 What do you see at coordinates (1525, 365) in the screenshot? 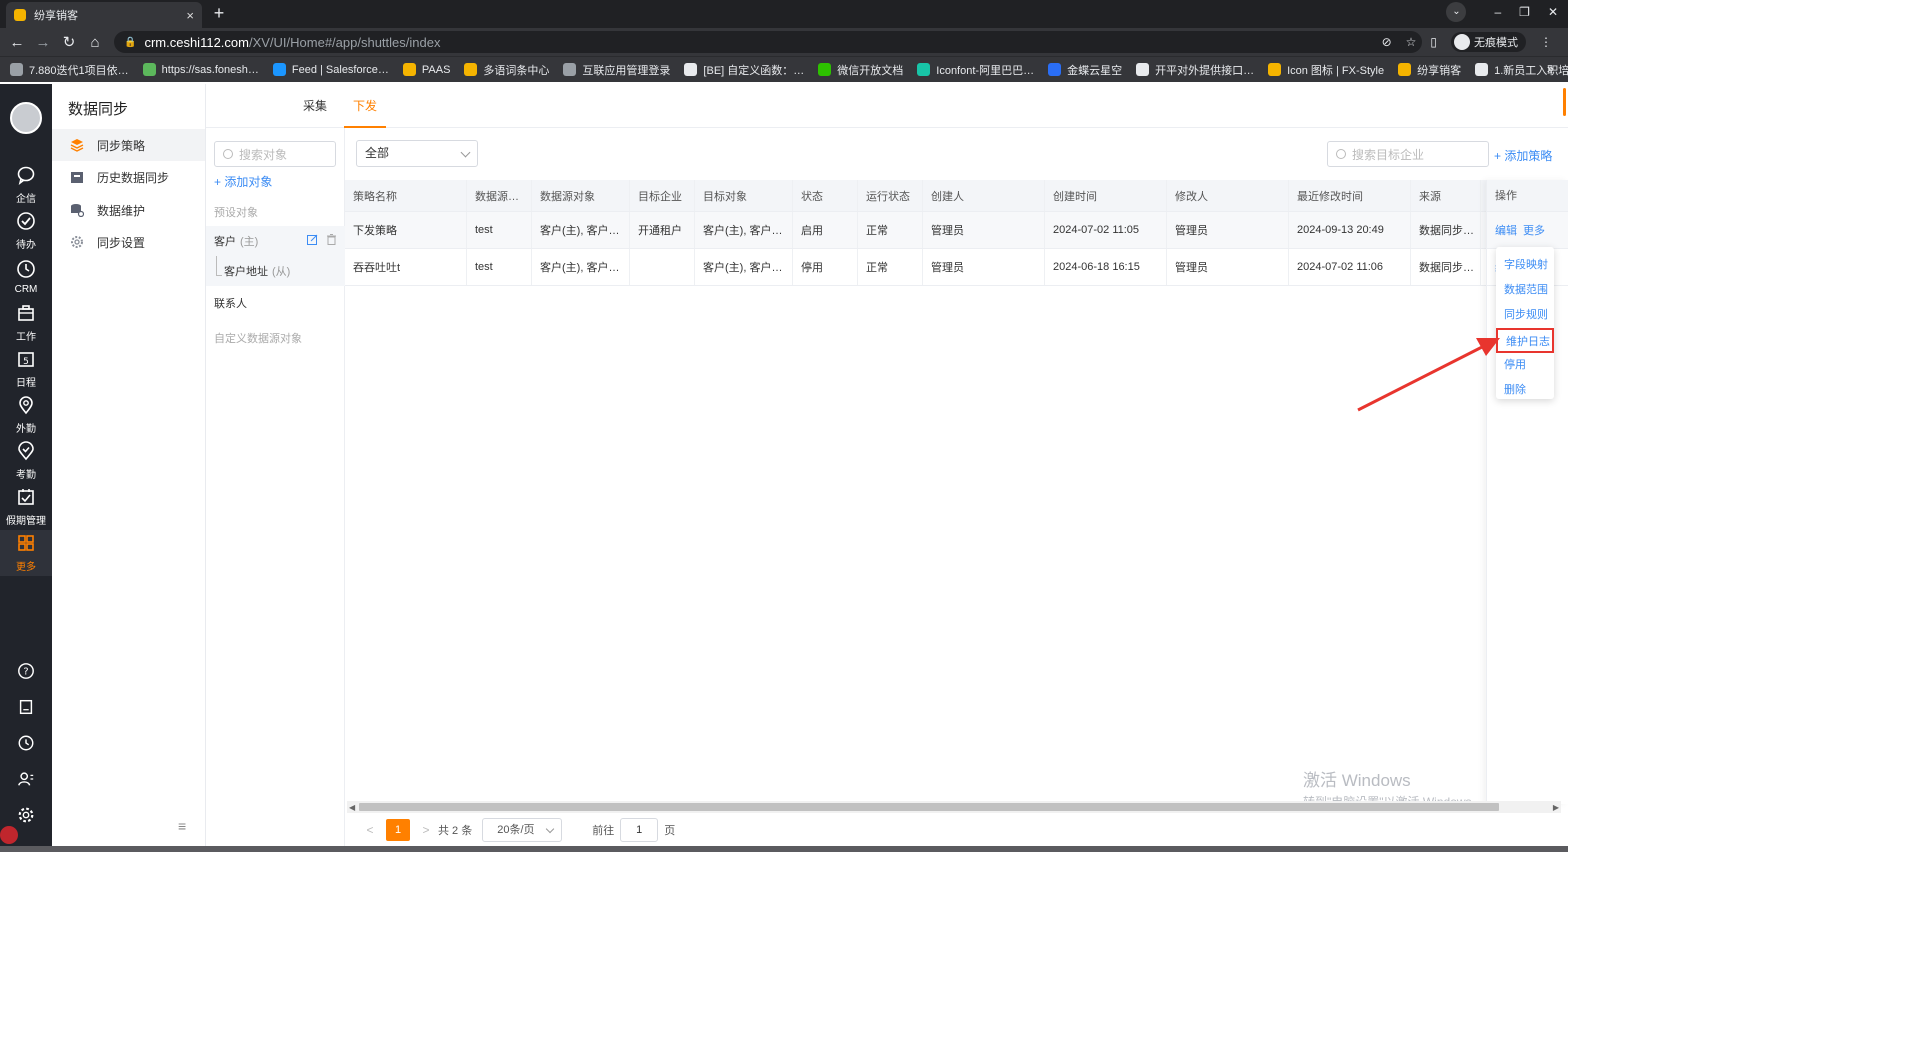
I see `menu-item-disable: 停用` at bounding box center [1525, 365].